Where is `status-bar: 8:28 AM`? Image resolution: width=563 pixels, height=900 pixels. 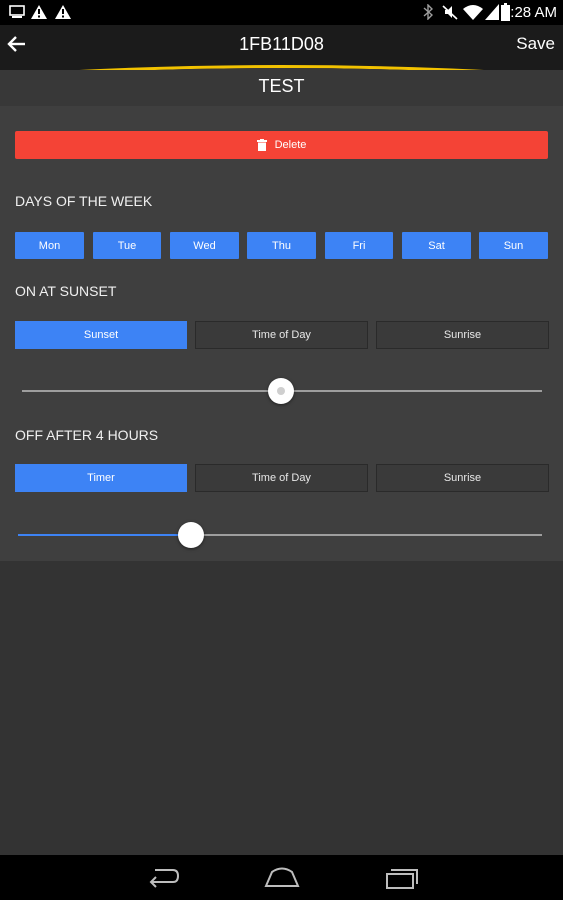 status-bar: 8:28 AM is located at coordinates (281, 12).